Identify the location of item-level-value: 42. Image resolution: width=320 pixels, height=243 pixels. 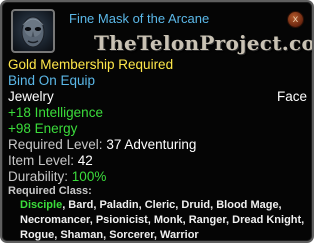
(85, 160).